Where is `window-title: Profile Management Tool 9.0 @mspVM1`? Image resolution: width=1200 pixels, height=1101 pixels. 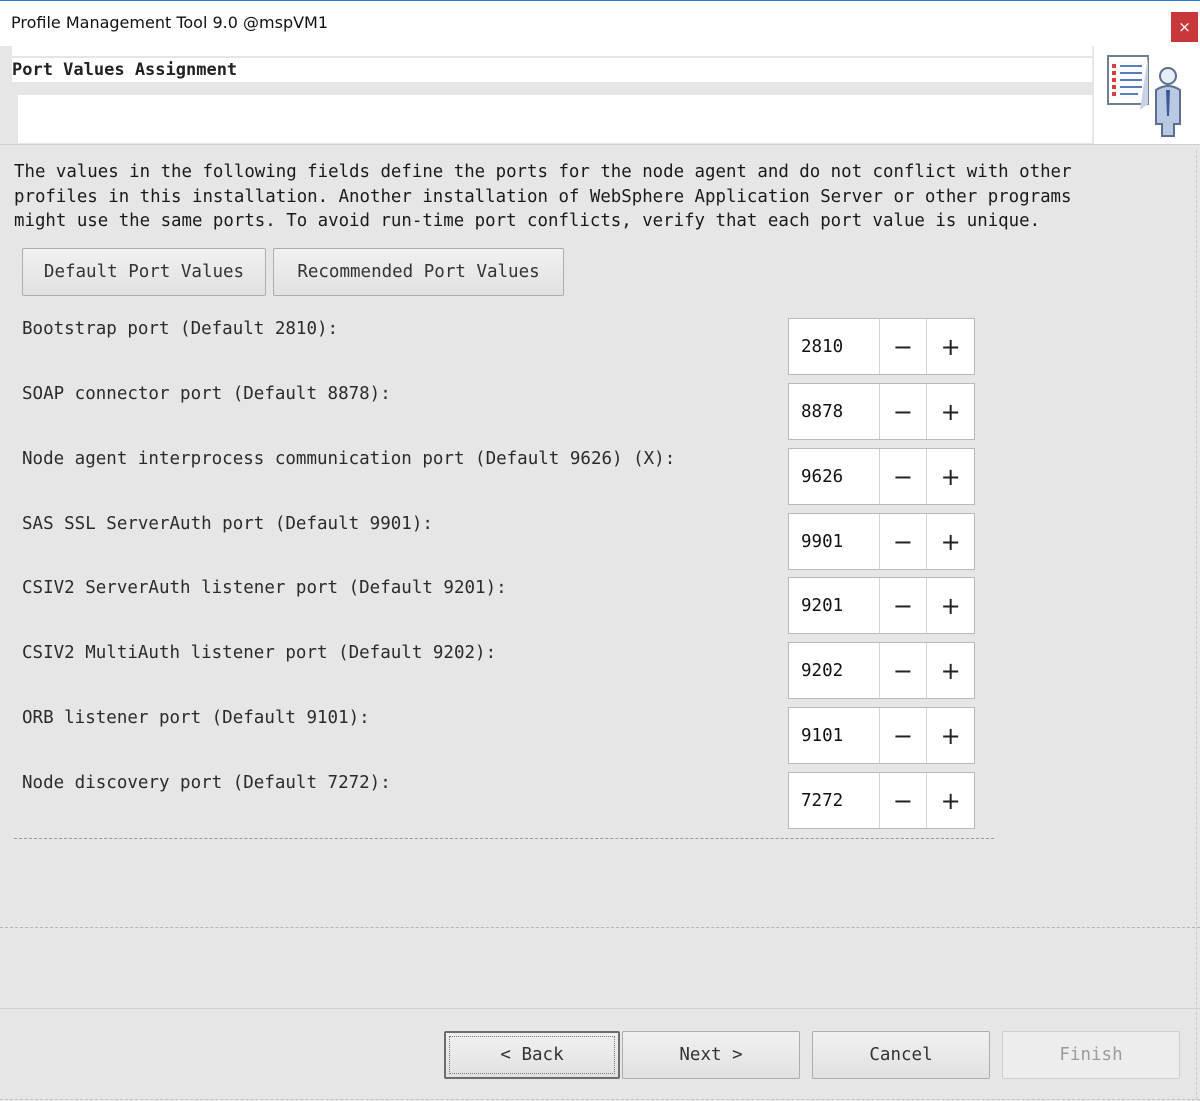 window-title: Profile Management Tool 9.0 @mspVM1 is located at coordinates (170, 22).